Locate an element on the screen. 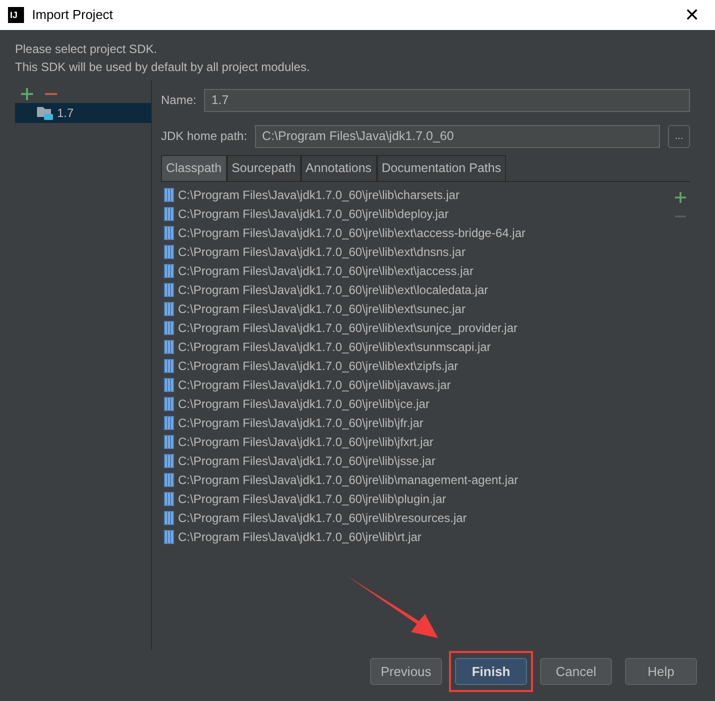  classpath-entry: C:\Program Files\Java\jdk1.7.0_60\jre\lib\jce.jar is located at coordinates (304, 405).